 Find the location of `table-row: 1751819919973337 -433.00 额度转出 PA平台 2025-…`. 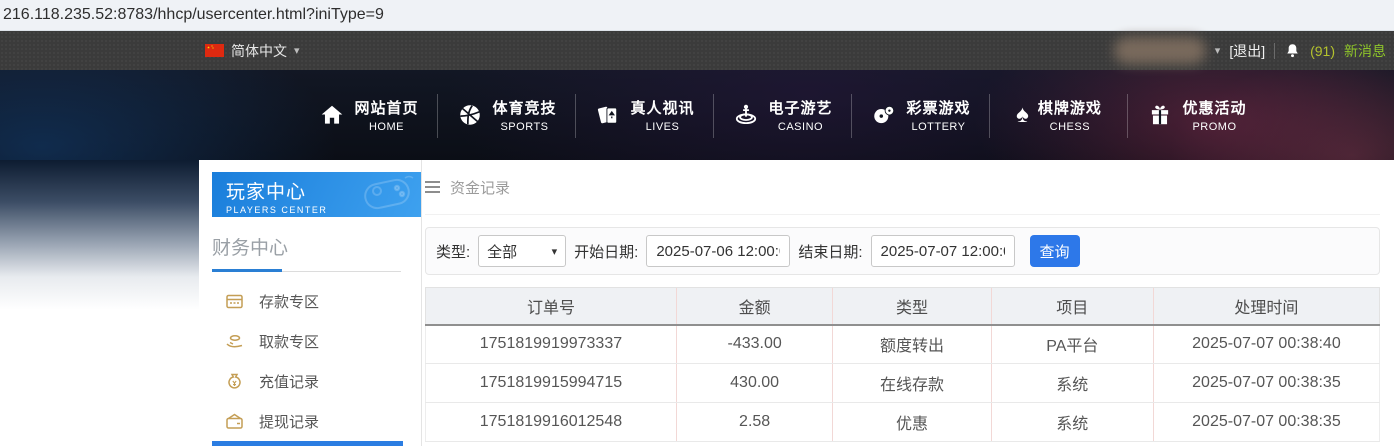

table-row: 1751819919973337 -433.00 额度转出 PA平台 2025-… is located at coordinates (903, 344).